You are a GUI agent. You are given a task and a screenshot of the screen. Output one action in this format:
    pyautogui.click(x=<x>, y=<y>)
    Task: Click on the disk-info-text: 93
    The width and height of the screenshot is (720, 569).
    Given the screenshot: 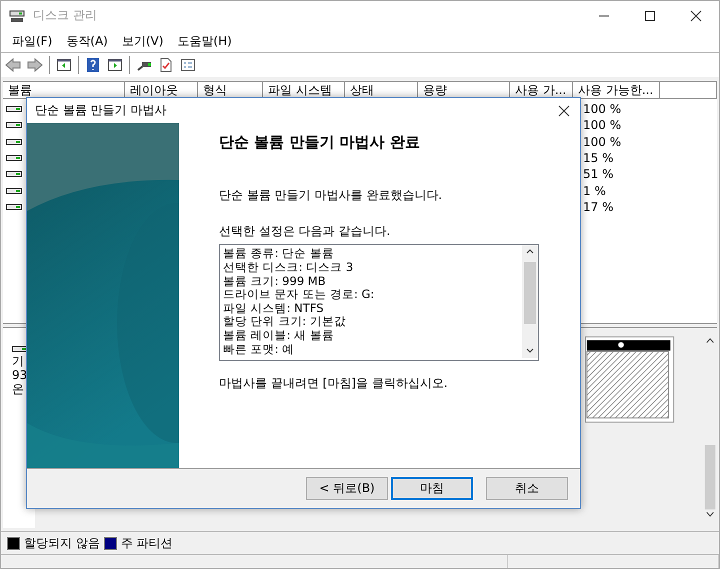 What is the action you would take?
    pyautogui.click(x=20, y=375)
    